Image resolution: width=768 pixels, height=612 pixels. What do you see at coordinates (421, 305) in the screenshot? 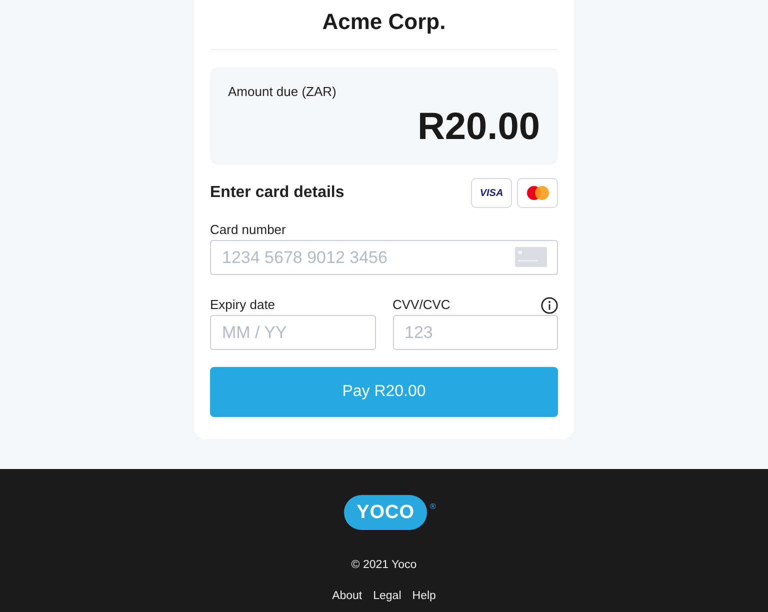
I see `field-label: CVV/CVC` at bounding box center [421, 305].